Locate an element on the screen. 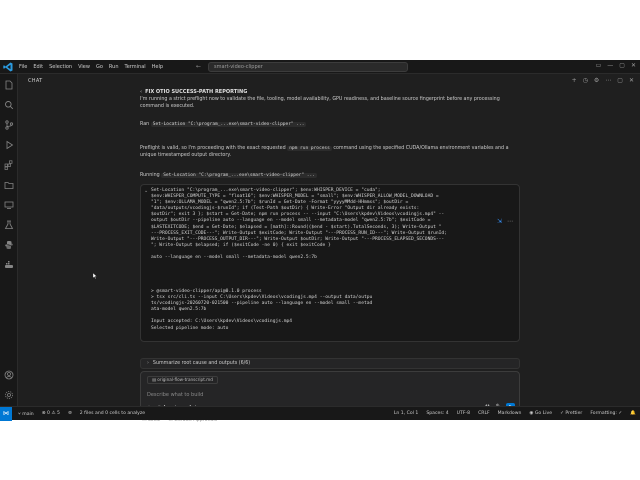 The image size is (640, 480). minimize-icon: — is located at coordinates (610, 65).